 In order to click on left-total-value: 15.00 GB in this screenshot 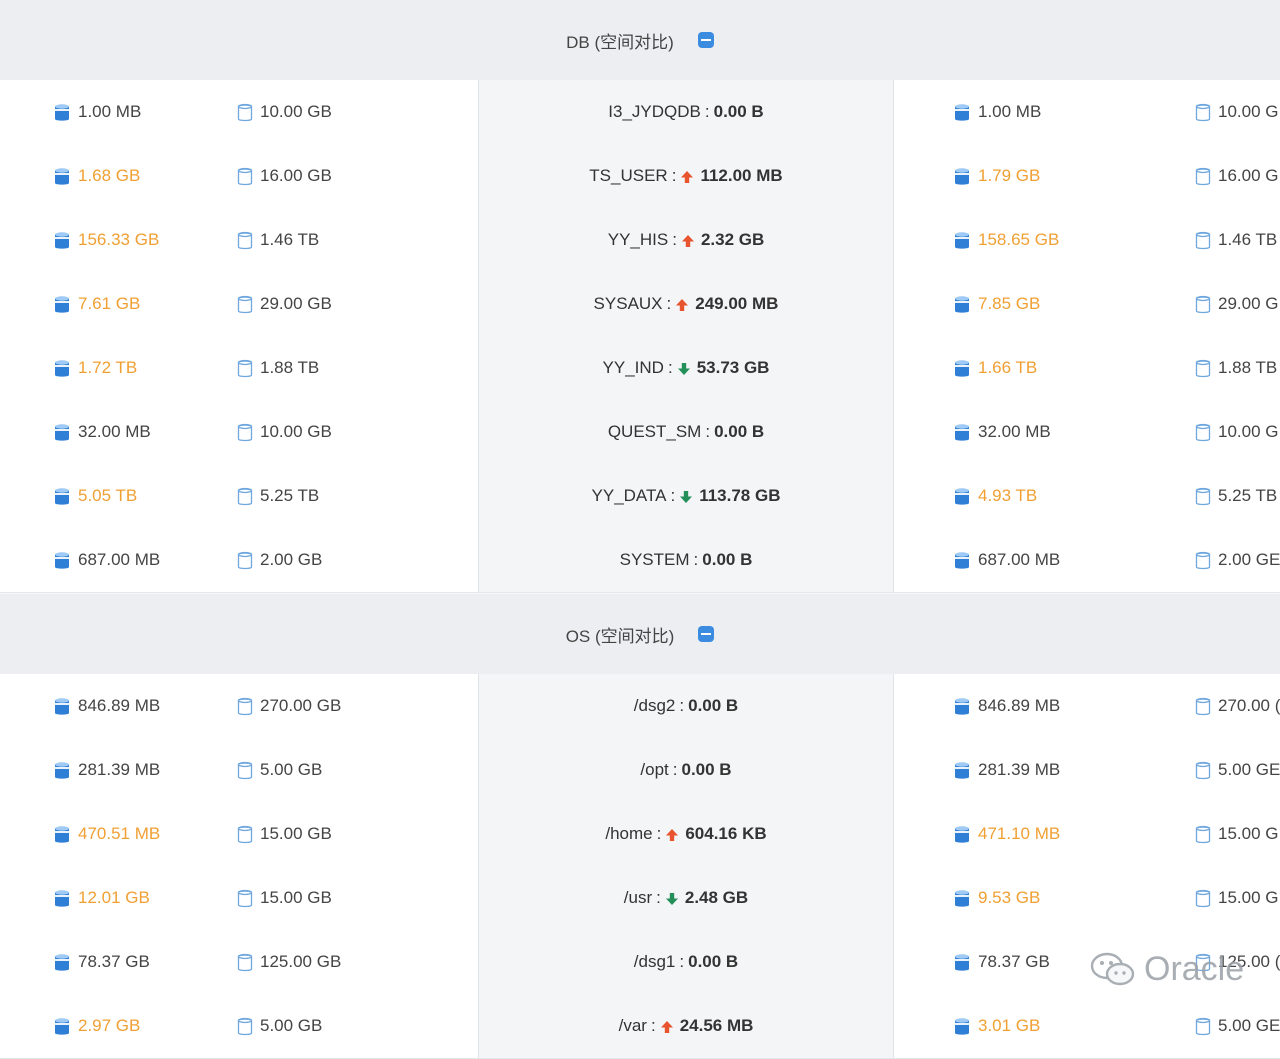, I will do `click(296, 897)`.